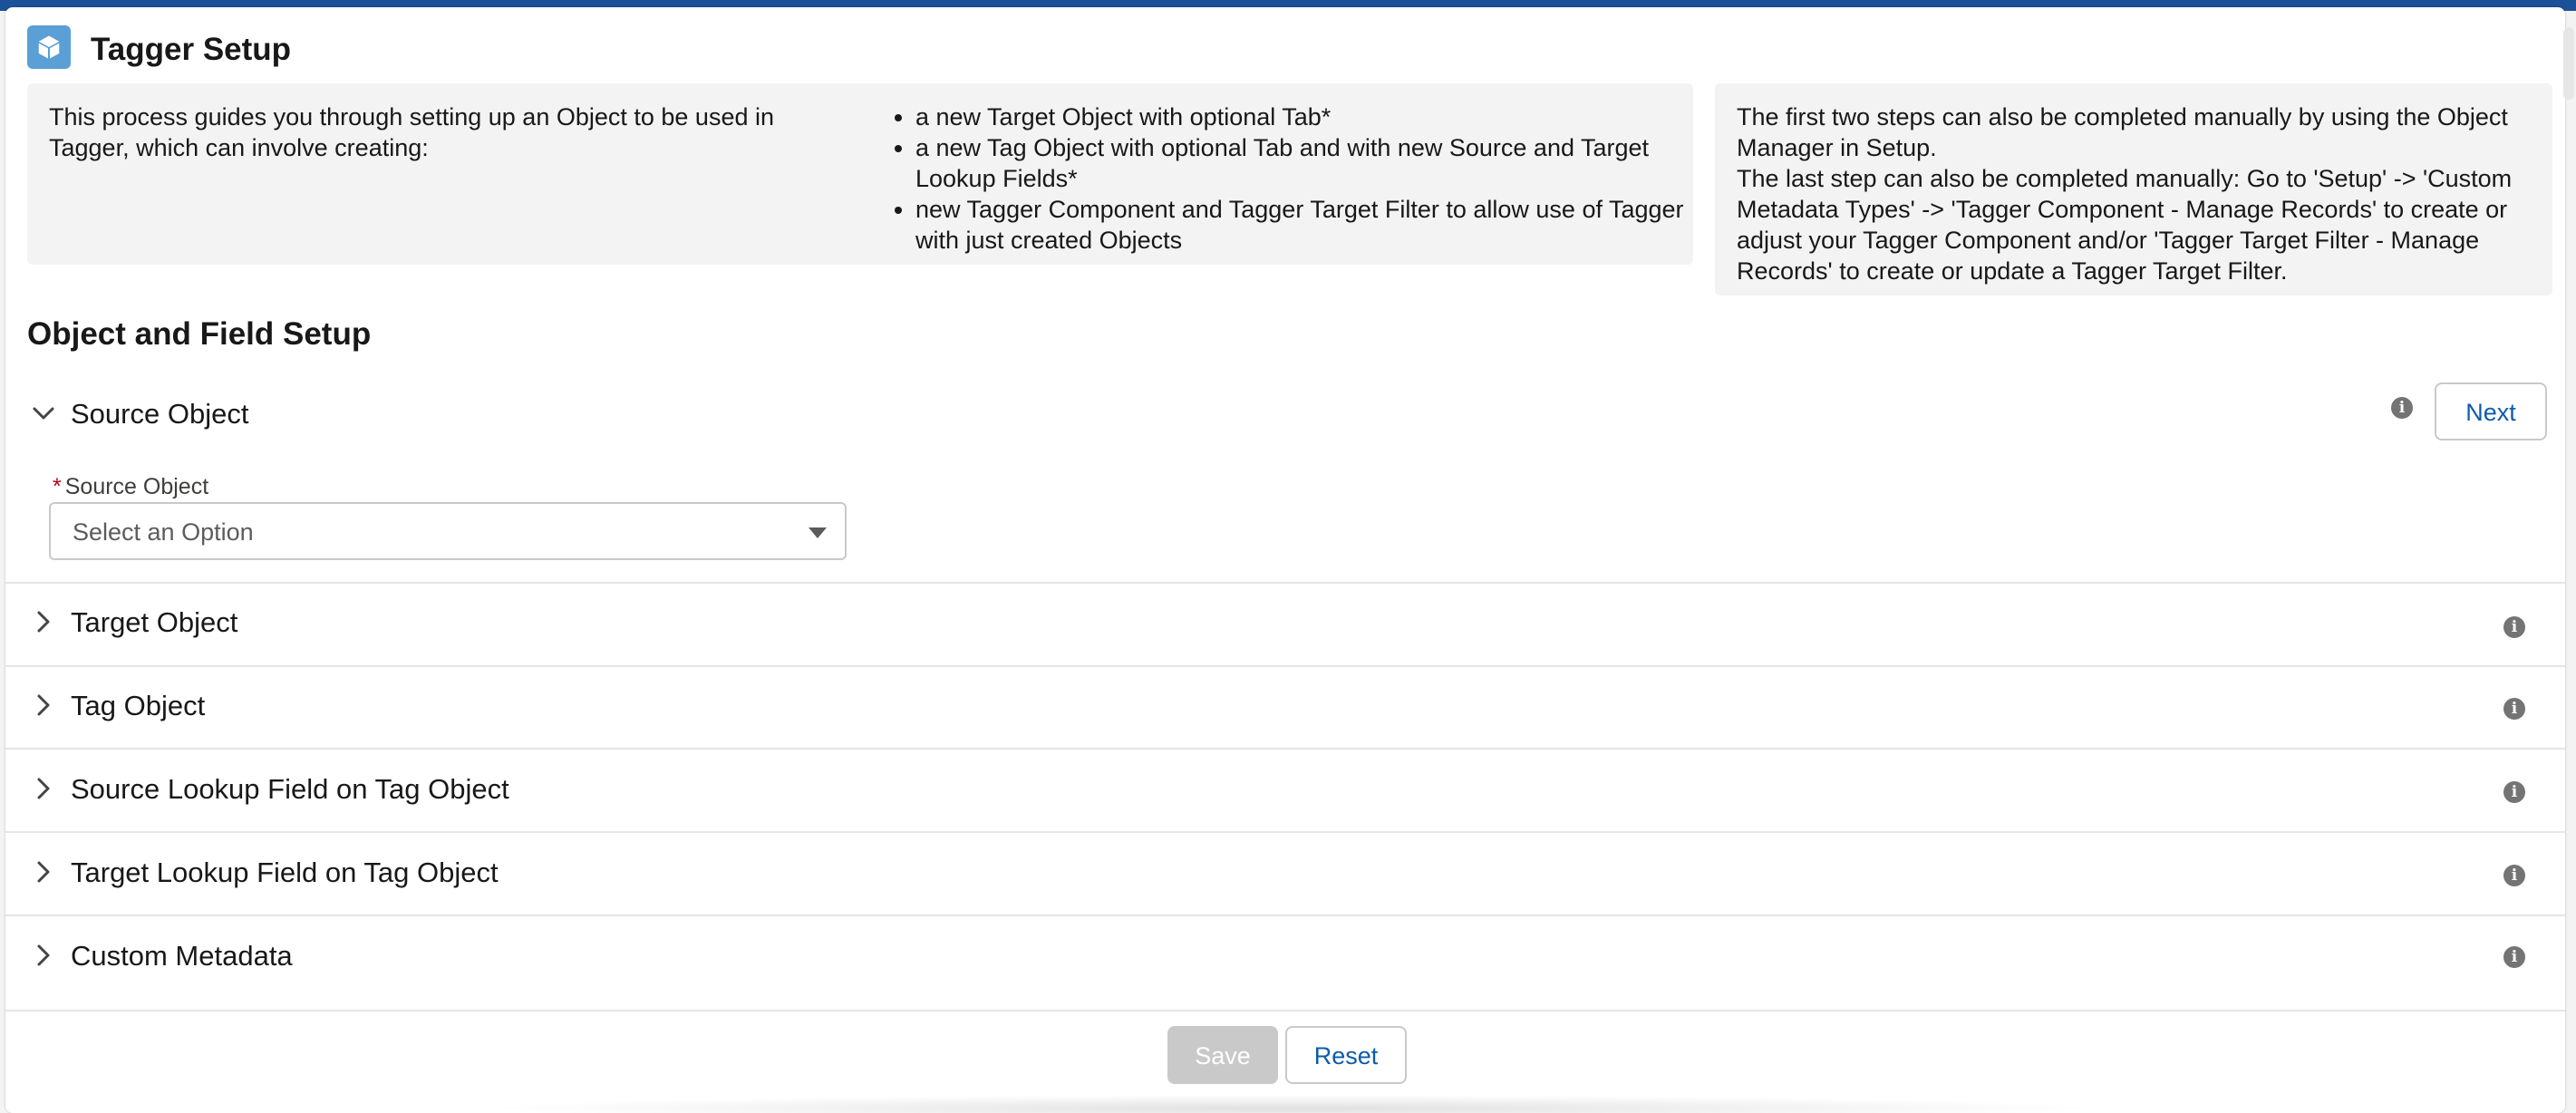 This screenshot has height=1113, width=2576. I want to click on cube-icon, so click(49, 47).